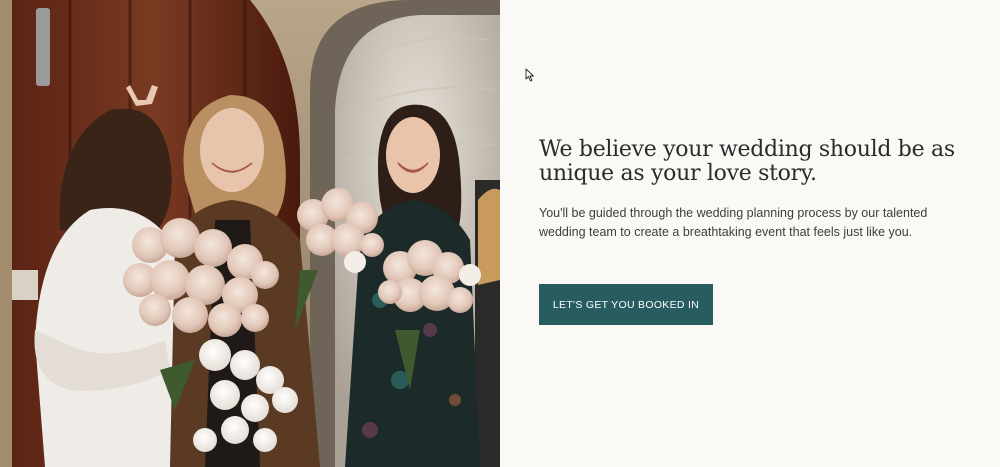  Describe the element at coordinates (529, 75) in the screenshot. I see `mouse-pointer-icon` at that location.